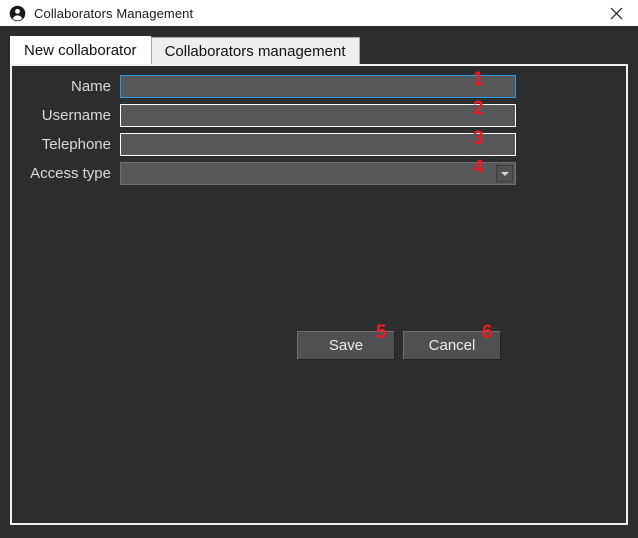  Describe the element at coordinates (318, 115) in the screenshot. I see `username-input` at that location.